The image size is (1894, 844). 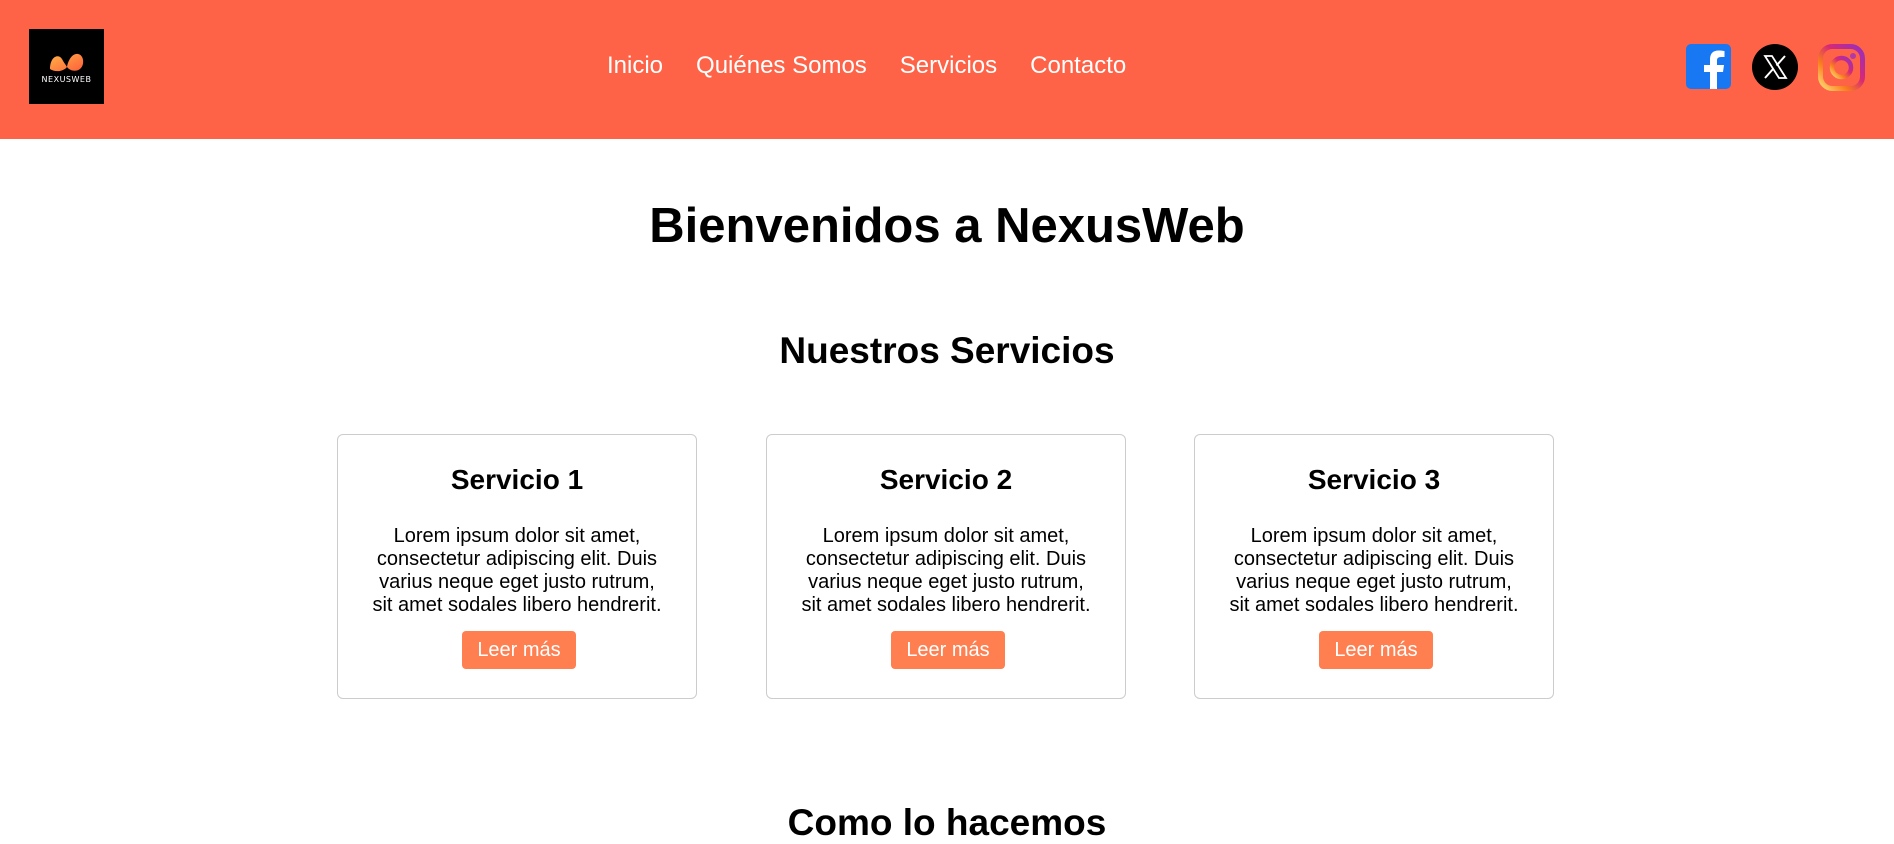 I want to click on facebook-icon, so click(x=1708, y=66).